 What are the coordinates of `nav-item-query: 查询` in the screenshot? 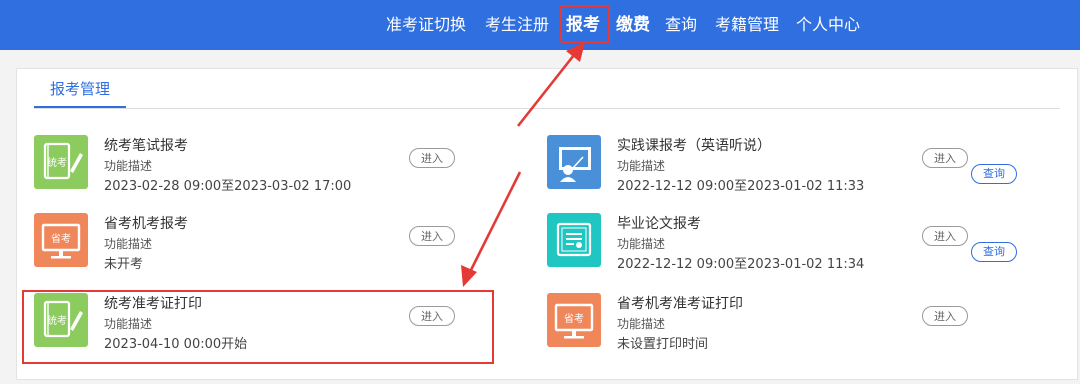 It's located at (681, 25).